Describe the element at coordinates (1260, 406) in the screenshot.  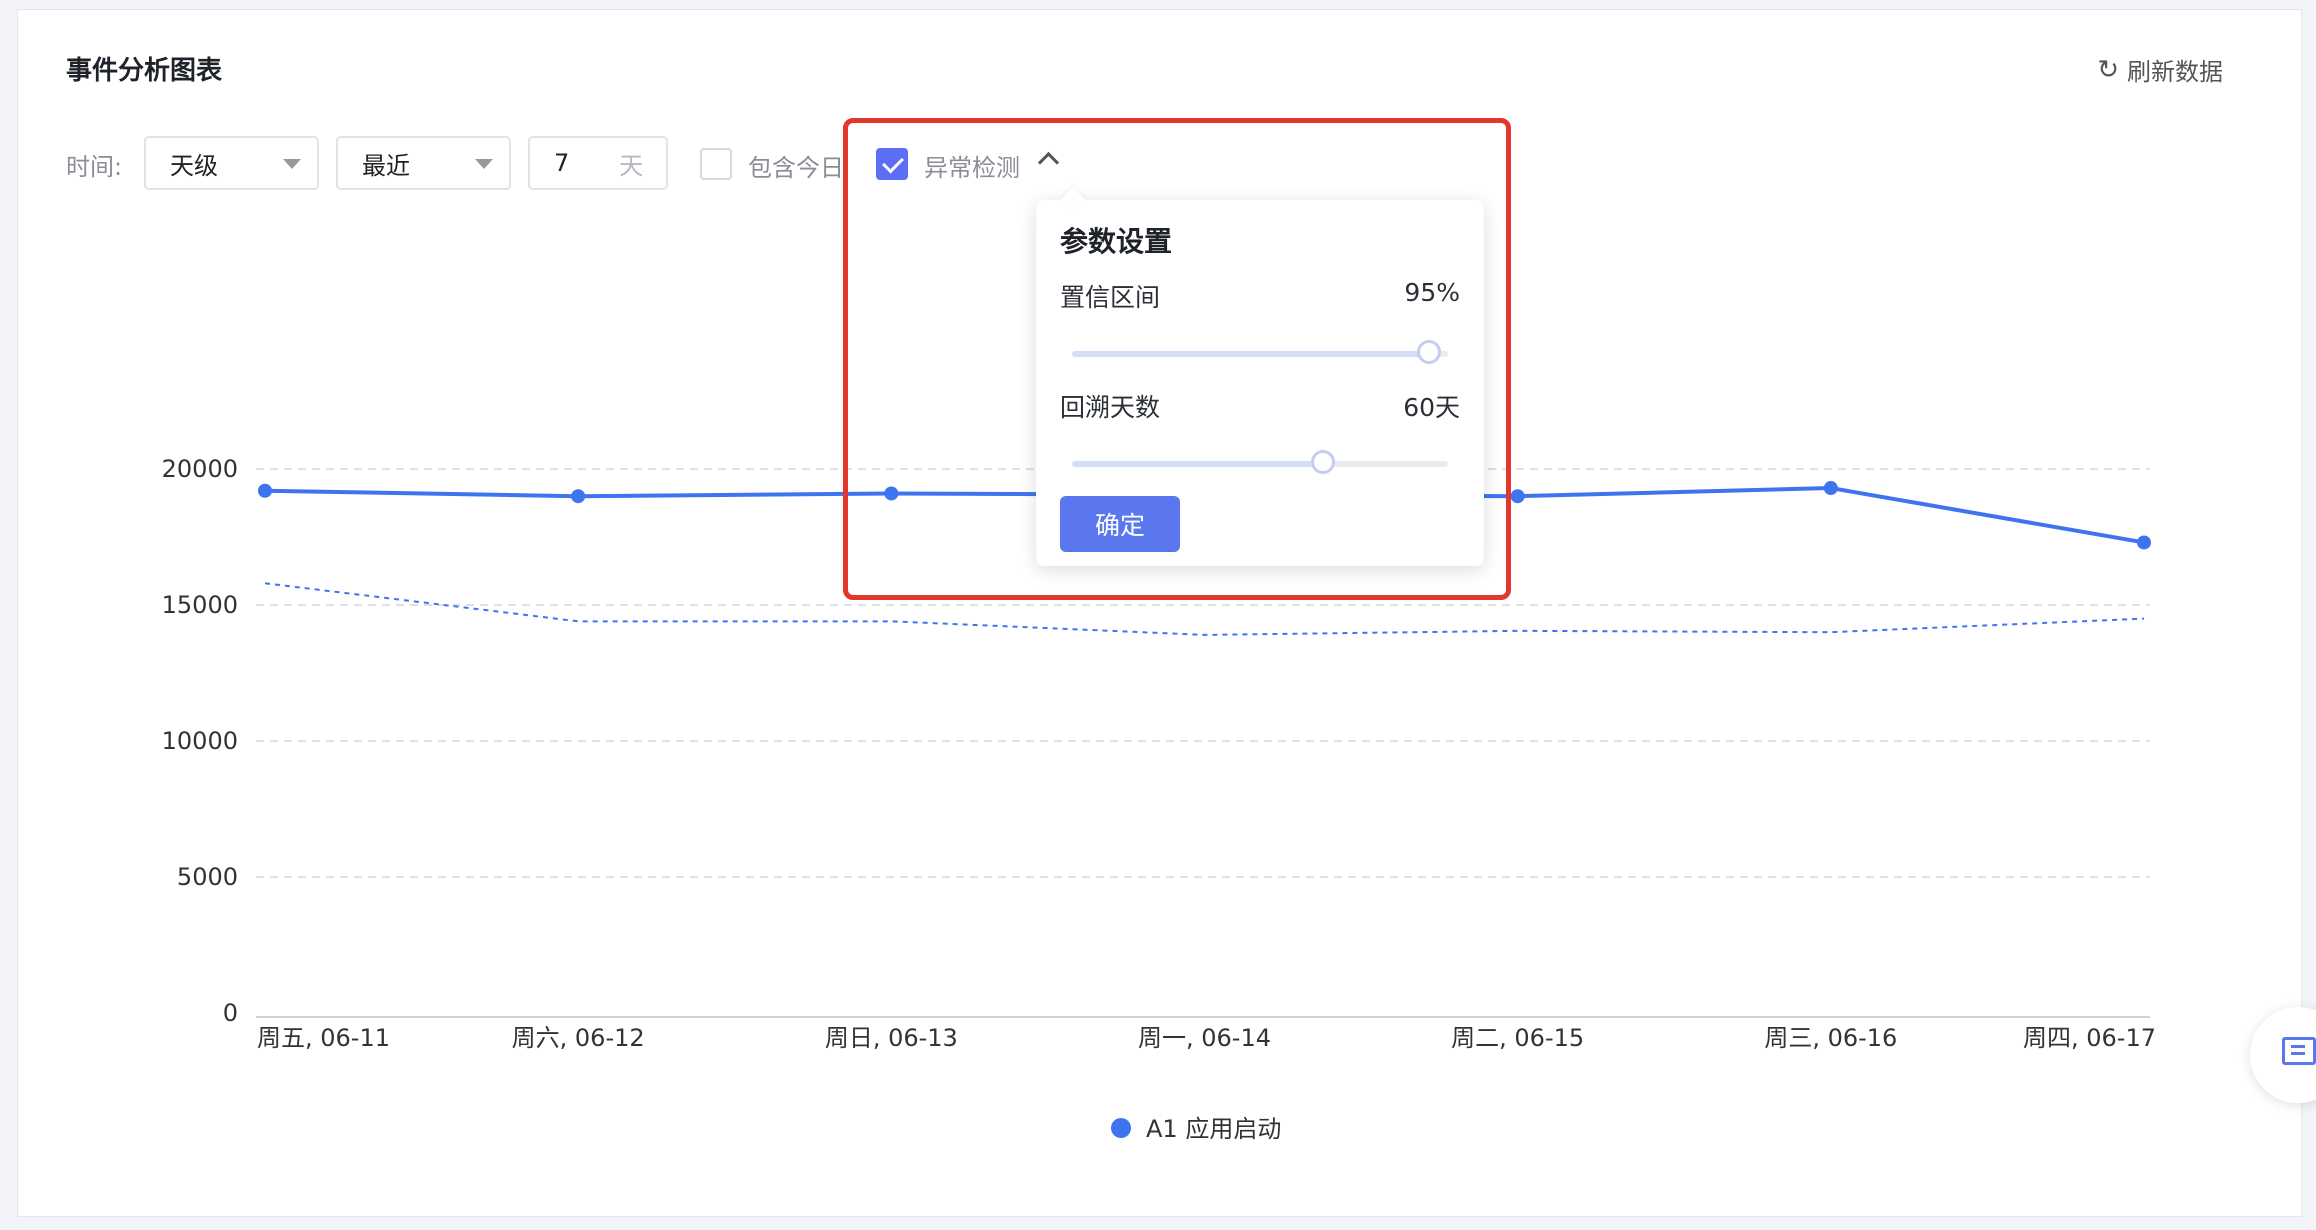
I see `lookback-row: 回溯天数 60天` at that location.